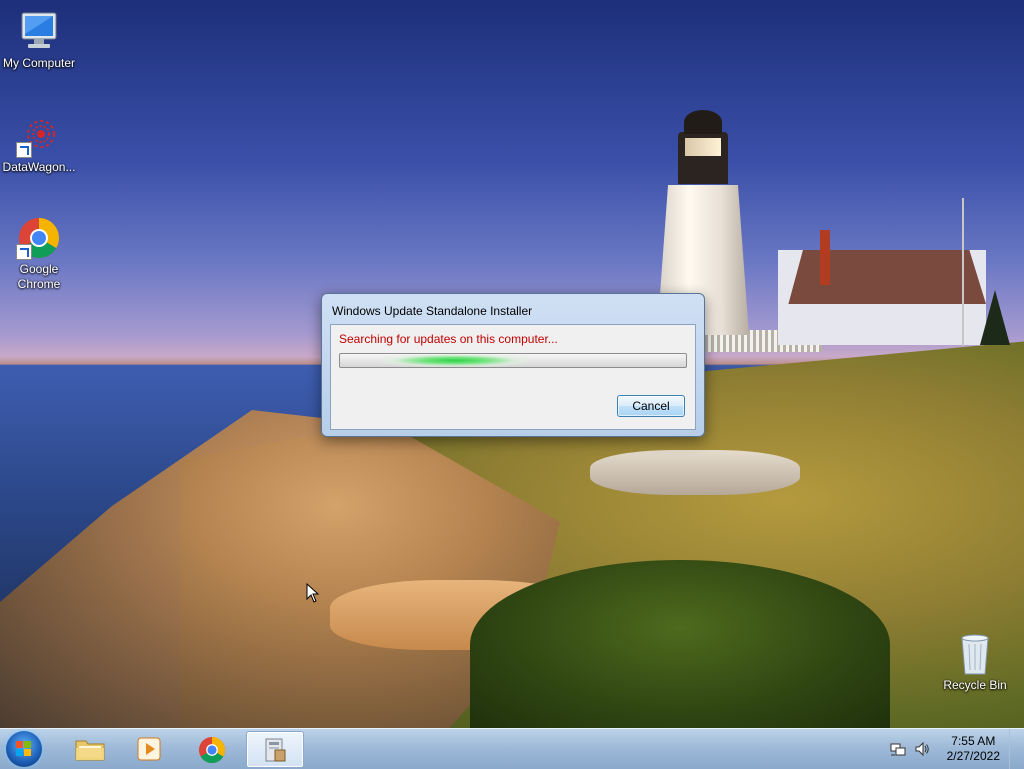 This screenshot has height=769, width=1024. I want to click on desktop-icon-my-computer: My Computer, so click(39, 40).